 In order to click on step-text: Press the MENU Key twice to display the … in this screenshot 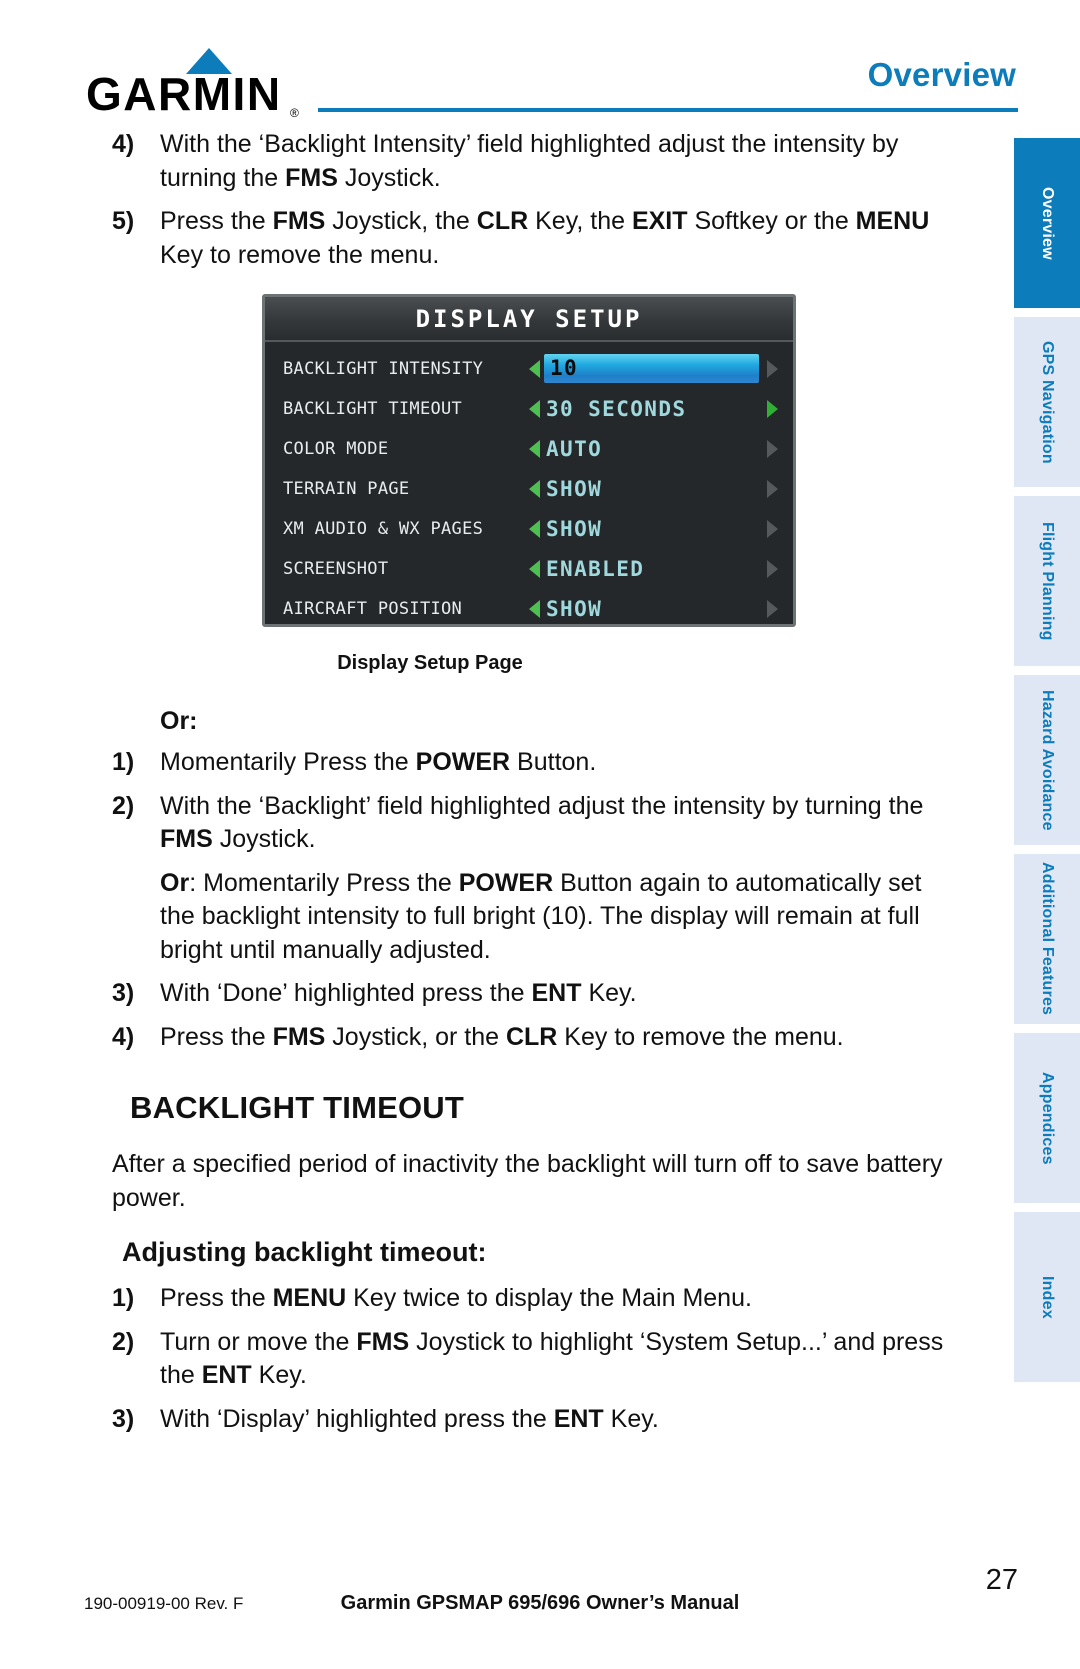, I will do `click(456, 1298)`.